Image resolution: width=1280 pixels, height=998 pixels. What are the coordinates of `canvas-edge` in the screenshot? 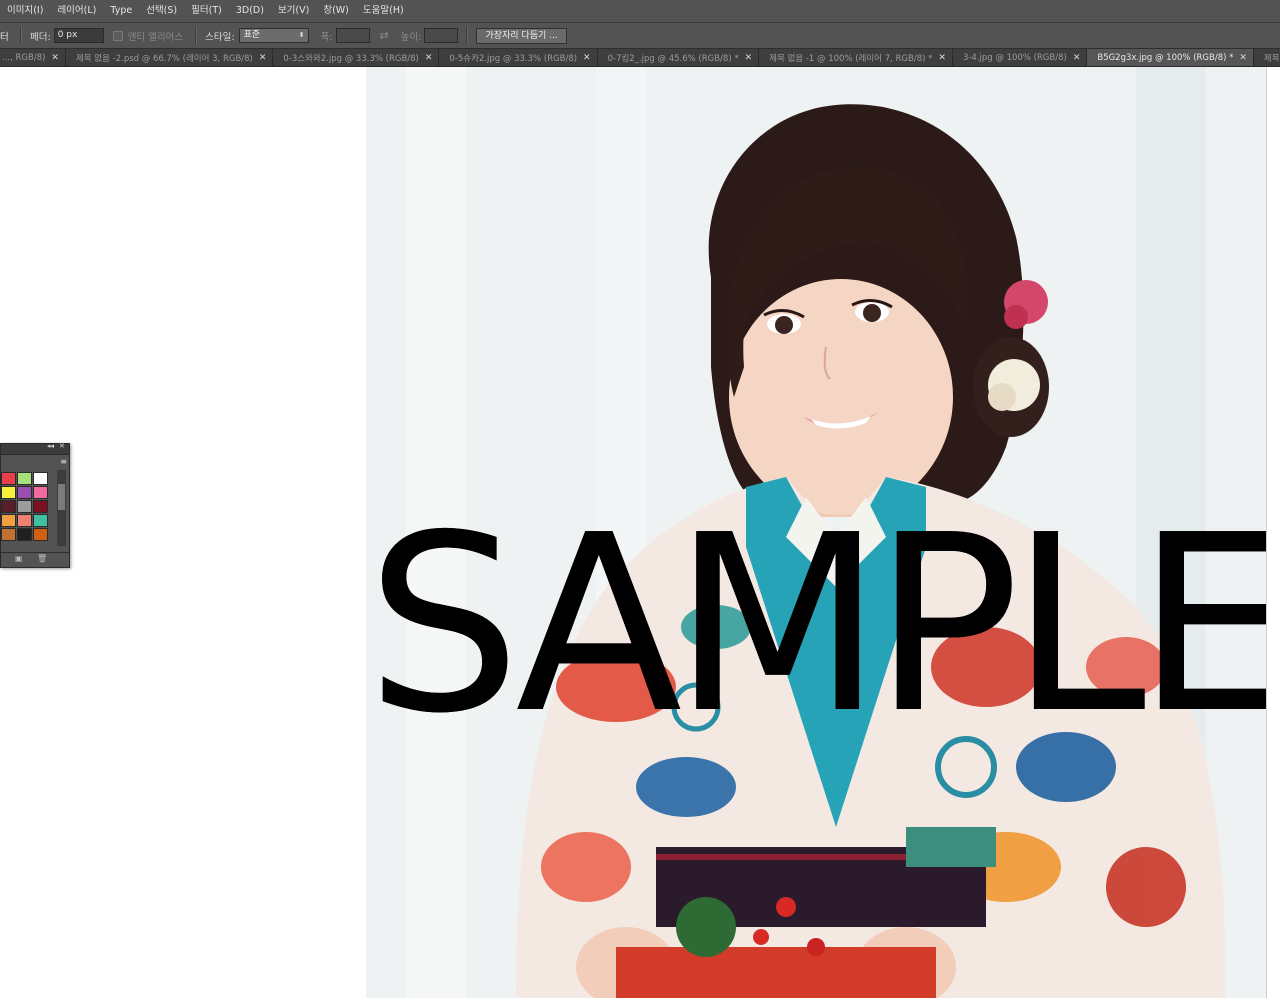 It's located at (1273, 532).